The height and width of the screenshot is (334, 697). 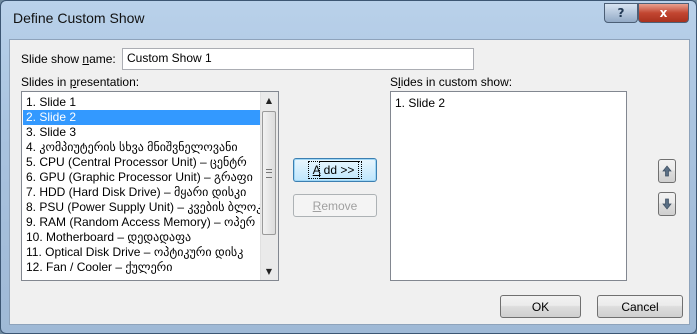 What do you see at coordinates (451, 82) in the screenshot?
I see `slides-in-custom-show-label: Slides in custom show:` at bounding box center [451, 82].